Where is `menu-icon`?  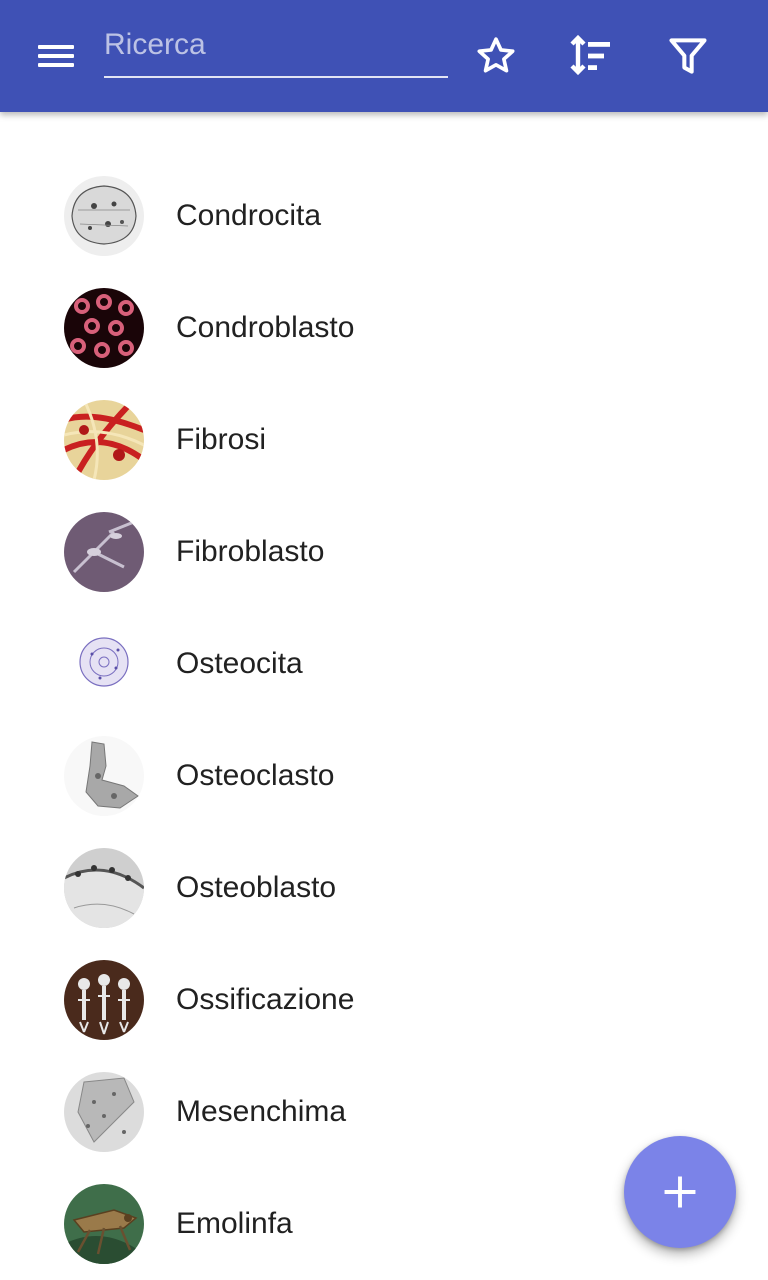
menu-icon is located at coordinates (56, 47).